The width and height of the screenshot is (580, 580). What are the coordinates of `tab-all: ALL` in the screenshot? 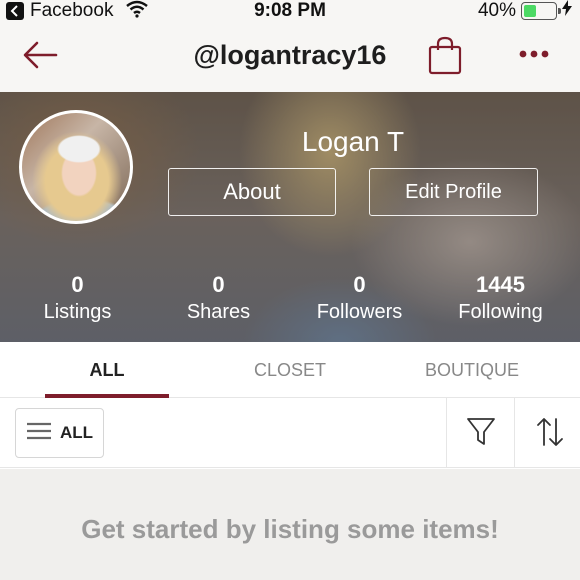 It's located at (107, 370).